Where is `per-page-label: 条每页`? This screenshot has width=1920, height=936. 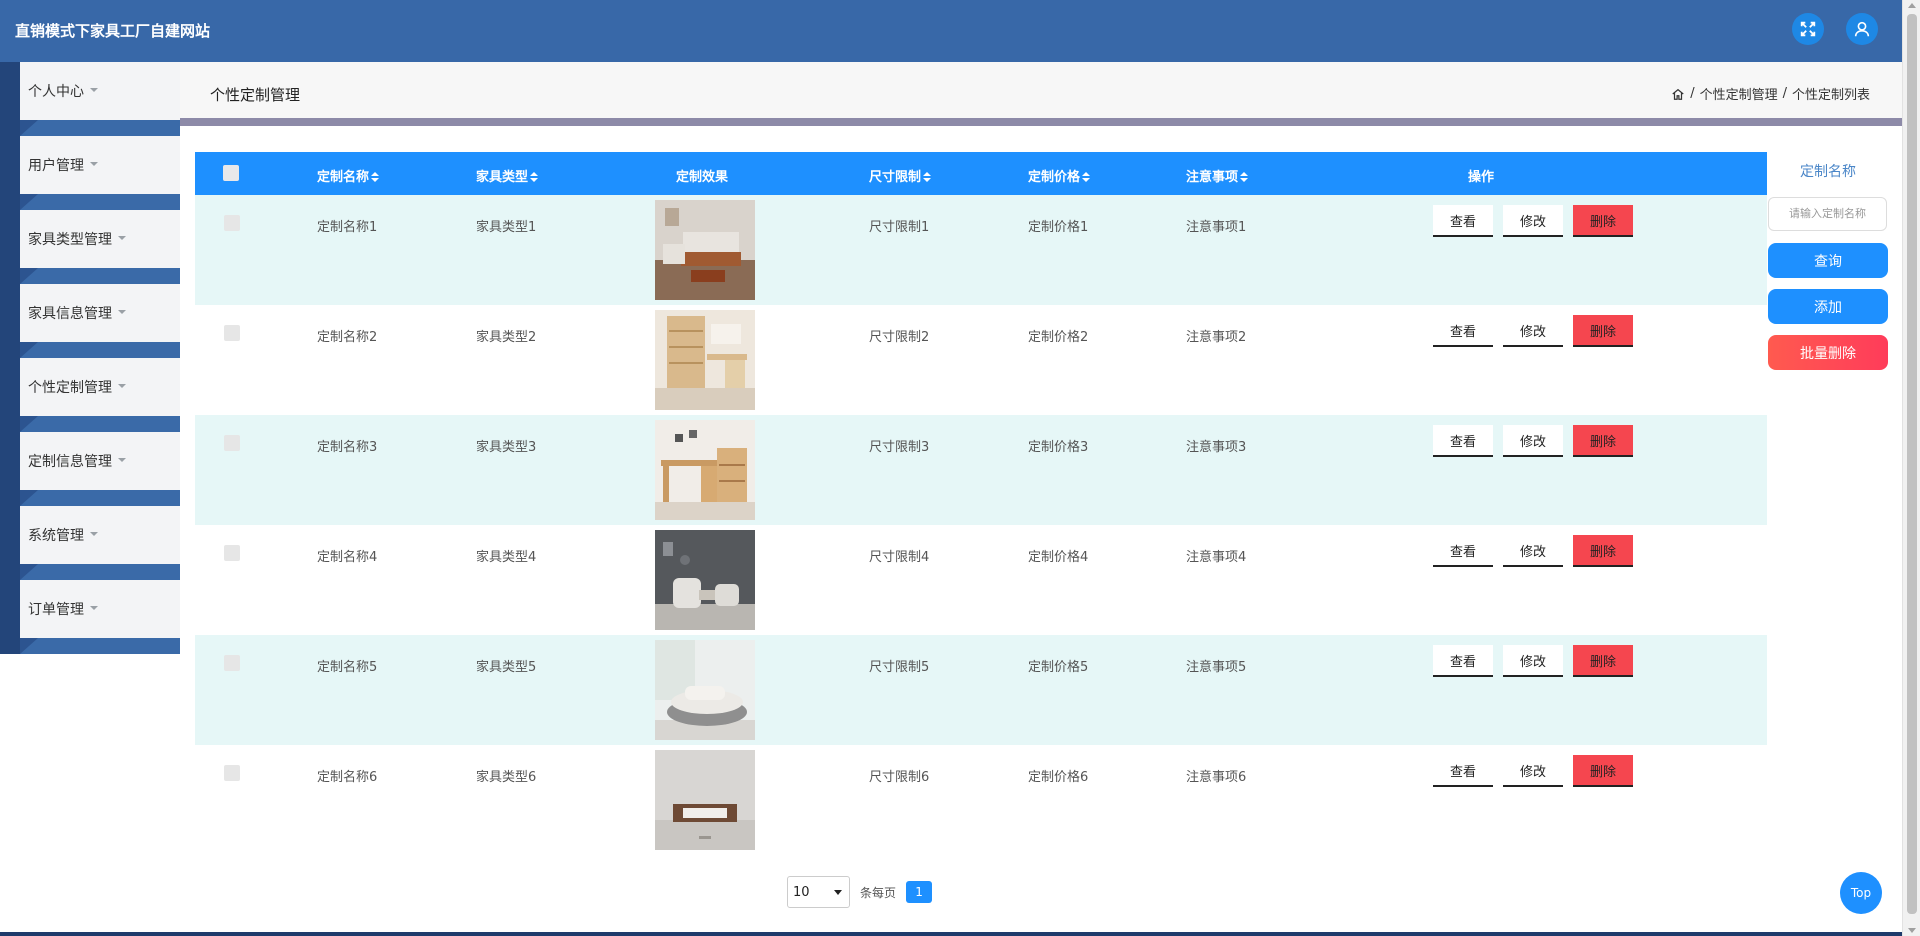 per-page-label: 条每页 is located at coordinates (878, 892).